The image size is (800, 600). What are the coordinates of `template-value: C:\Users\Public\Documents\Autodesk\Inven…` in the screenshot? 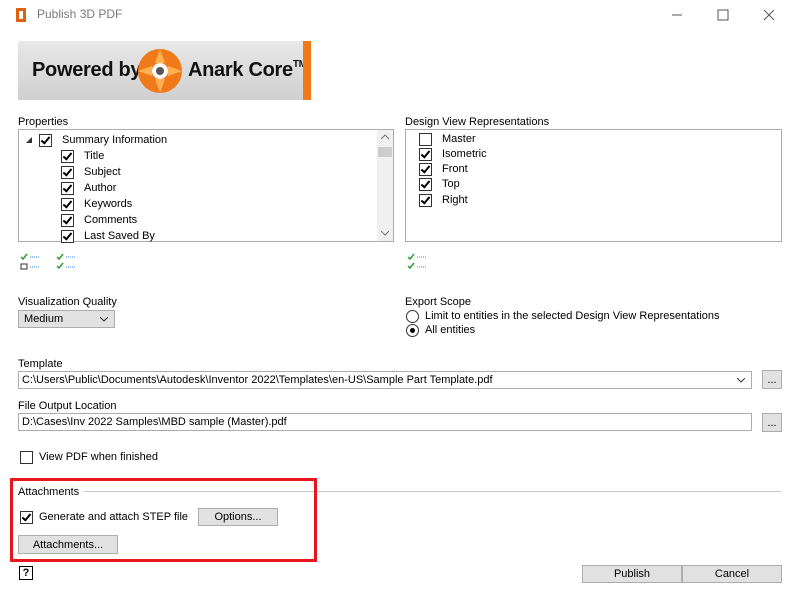 It's located at (257, 380).